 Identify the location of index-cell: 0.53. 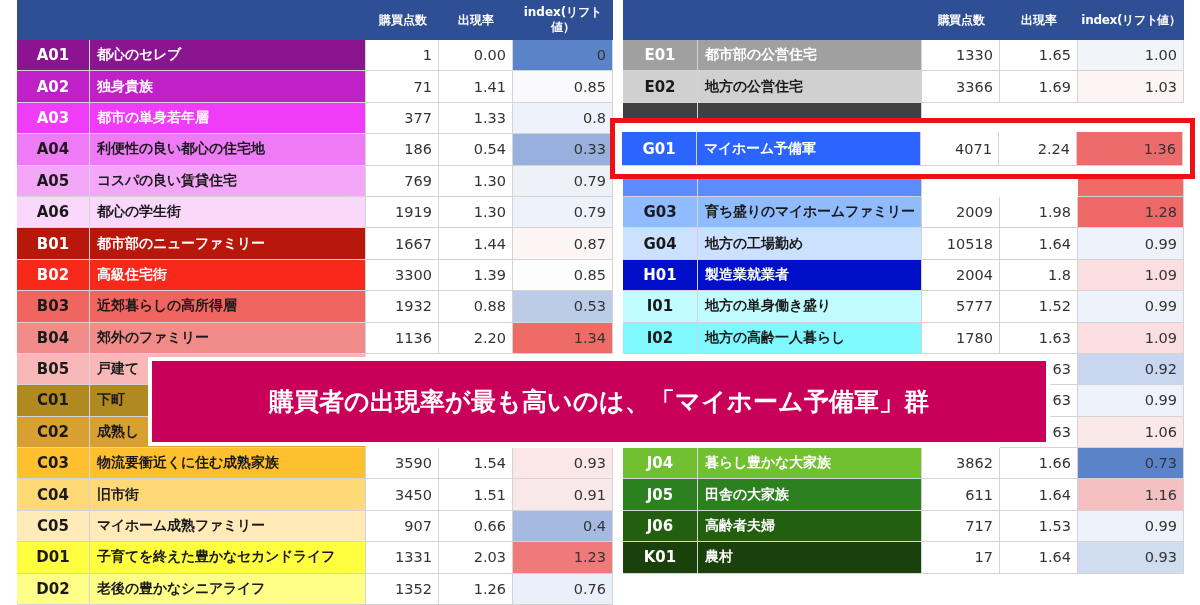
(563, 307).